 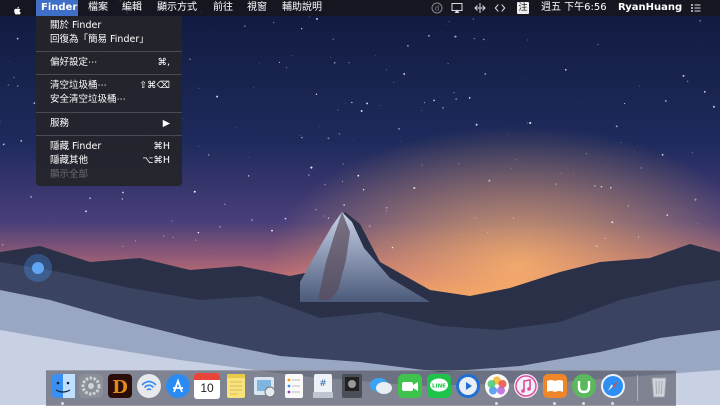 I want to click on ibooks-icon, so click(x=555, y=386).